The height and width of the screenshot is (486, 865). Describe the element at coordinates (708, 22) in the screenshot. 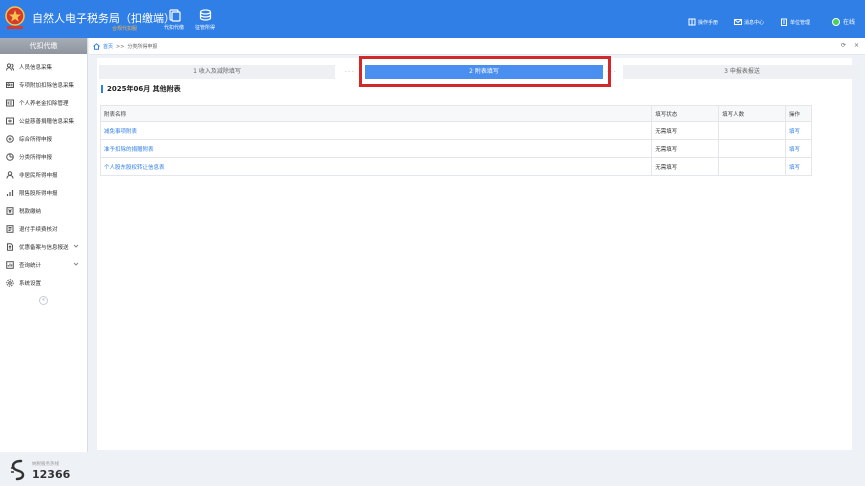

I see `manual-label: 操作手册` at that location.